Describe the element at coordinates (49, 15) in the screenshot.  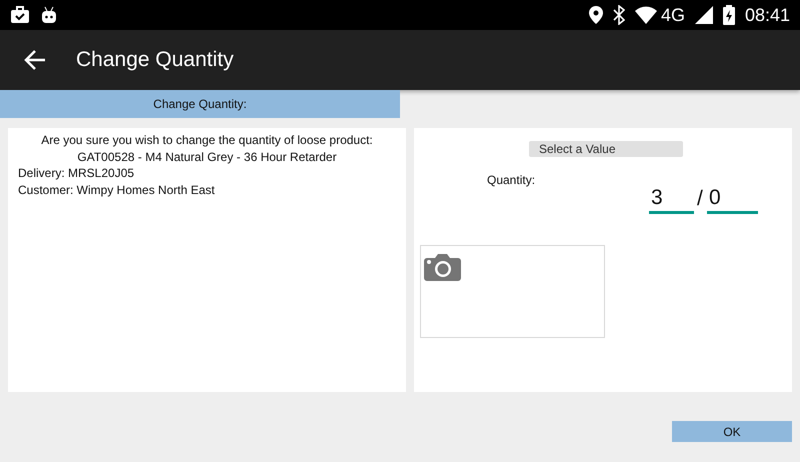
I see `robot-icon` at that location.